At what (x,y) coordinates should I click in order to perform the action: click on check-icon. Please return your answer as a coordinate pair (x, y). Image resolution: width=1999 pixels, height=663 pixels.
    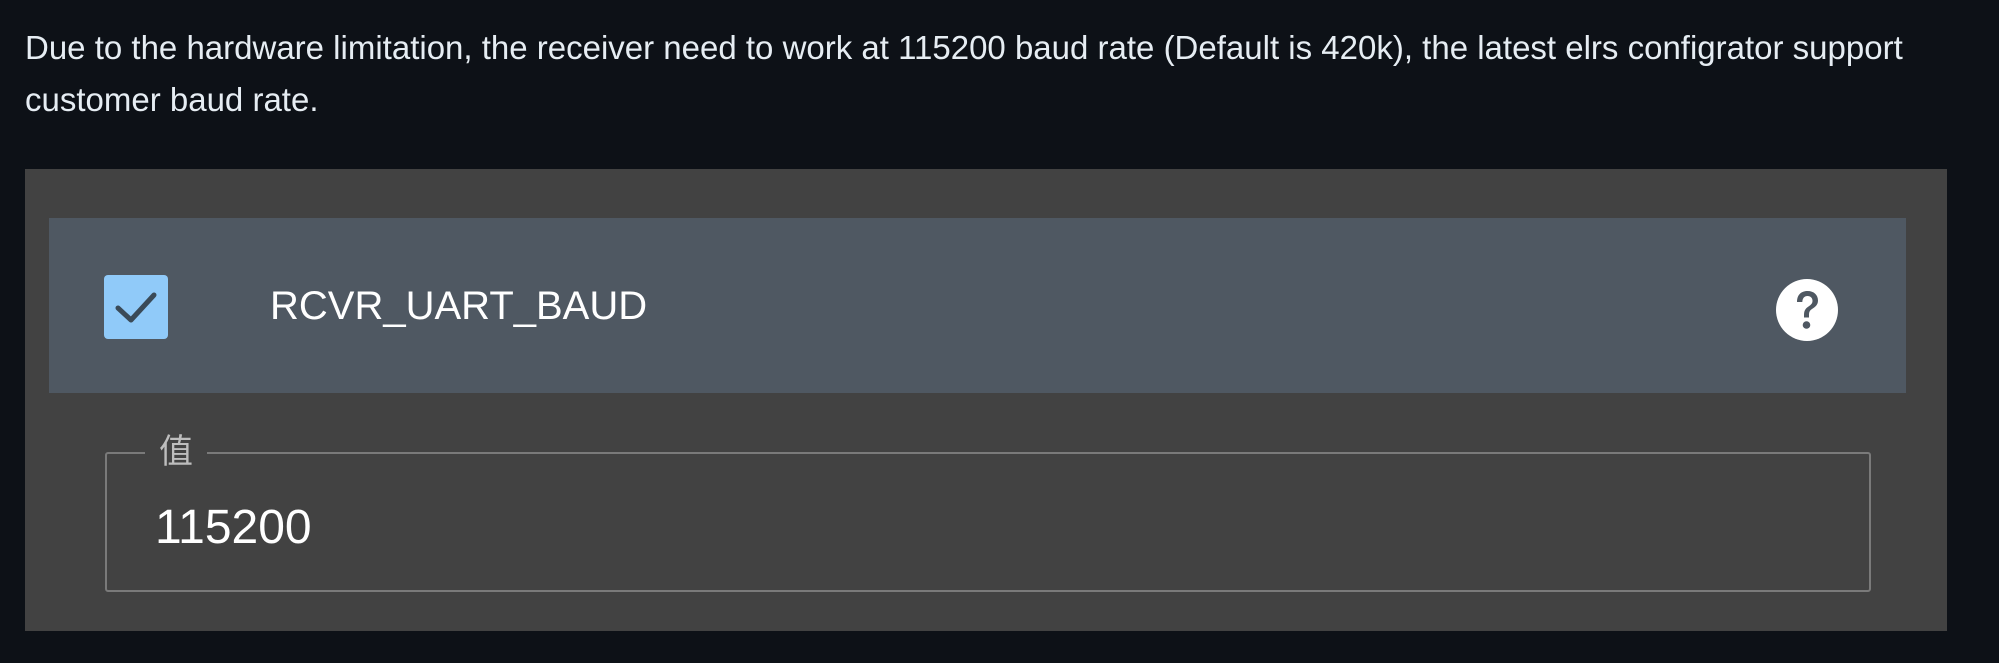
    Looking at the image, I should click on (136, 307).